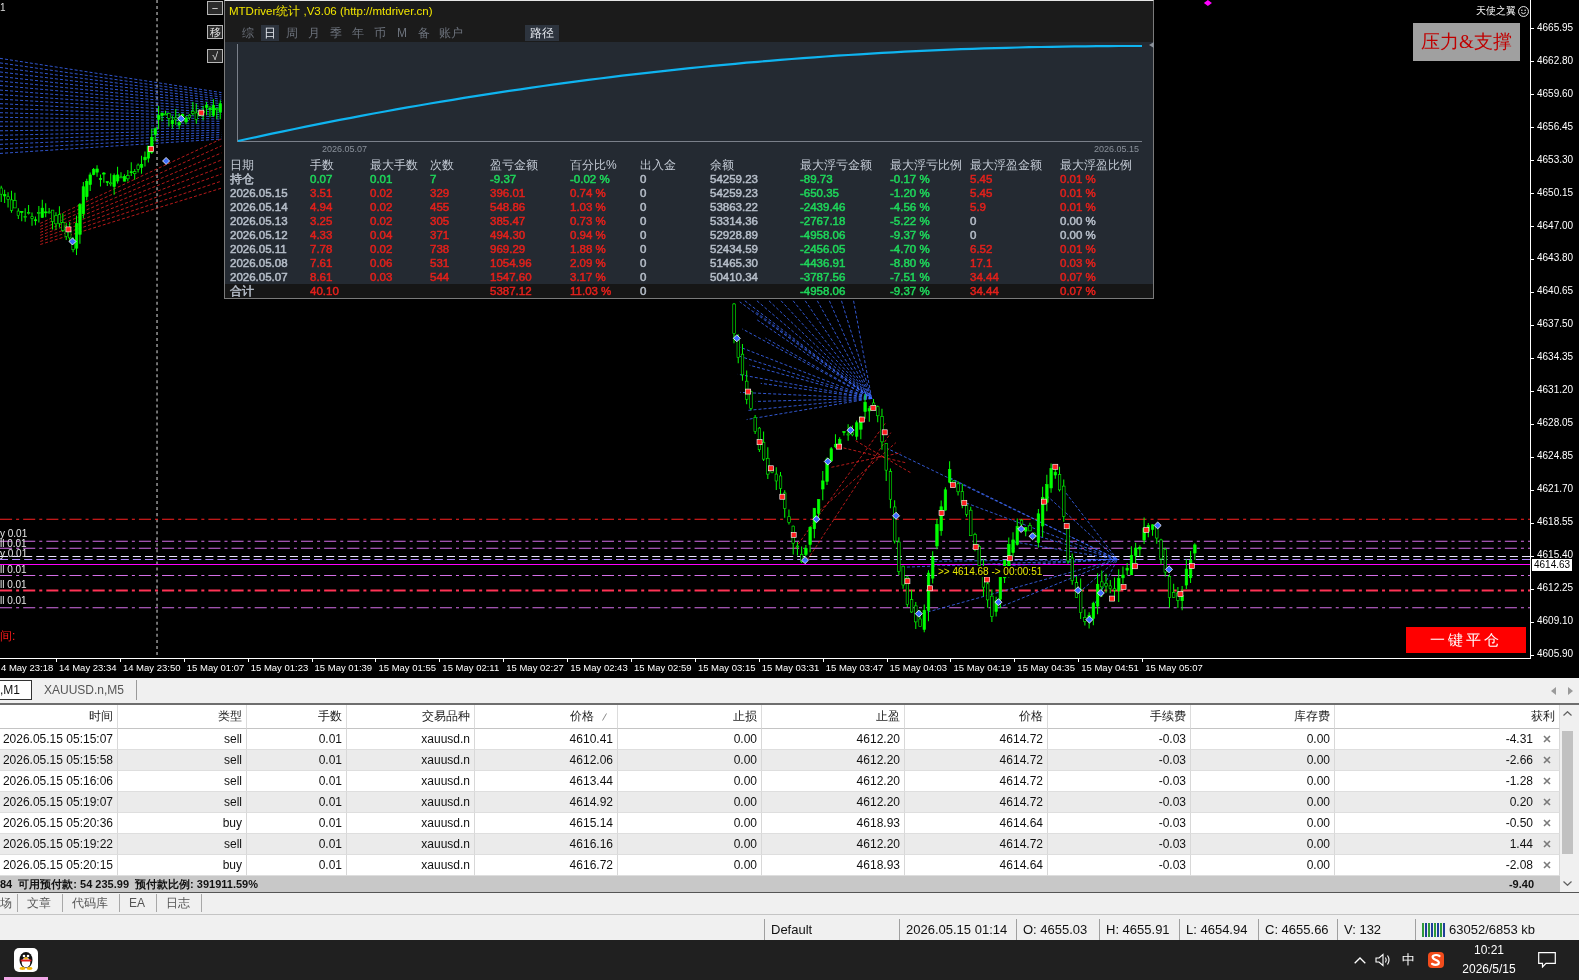 The width and height of the screenshot is (1579, 980). Describe the element at coordinates (981, 179) in the screenshot. I see `table-cell: 5.45` at that location.